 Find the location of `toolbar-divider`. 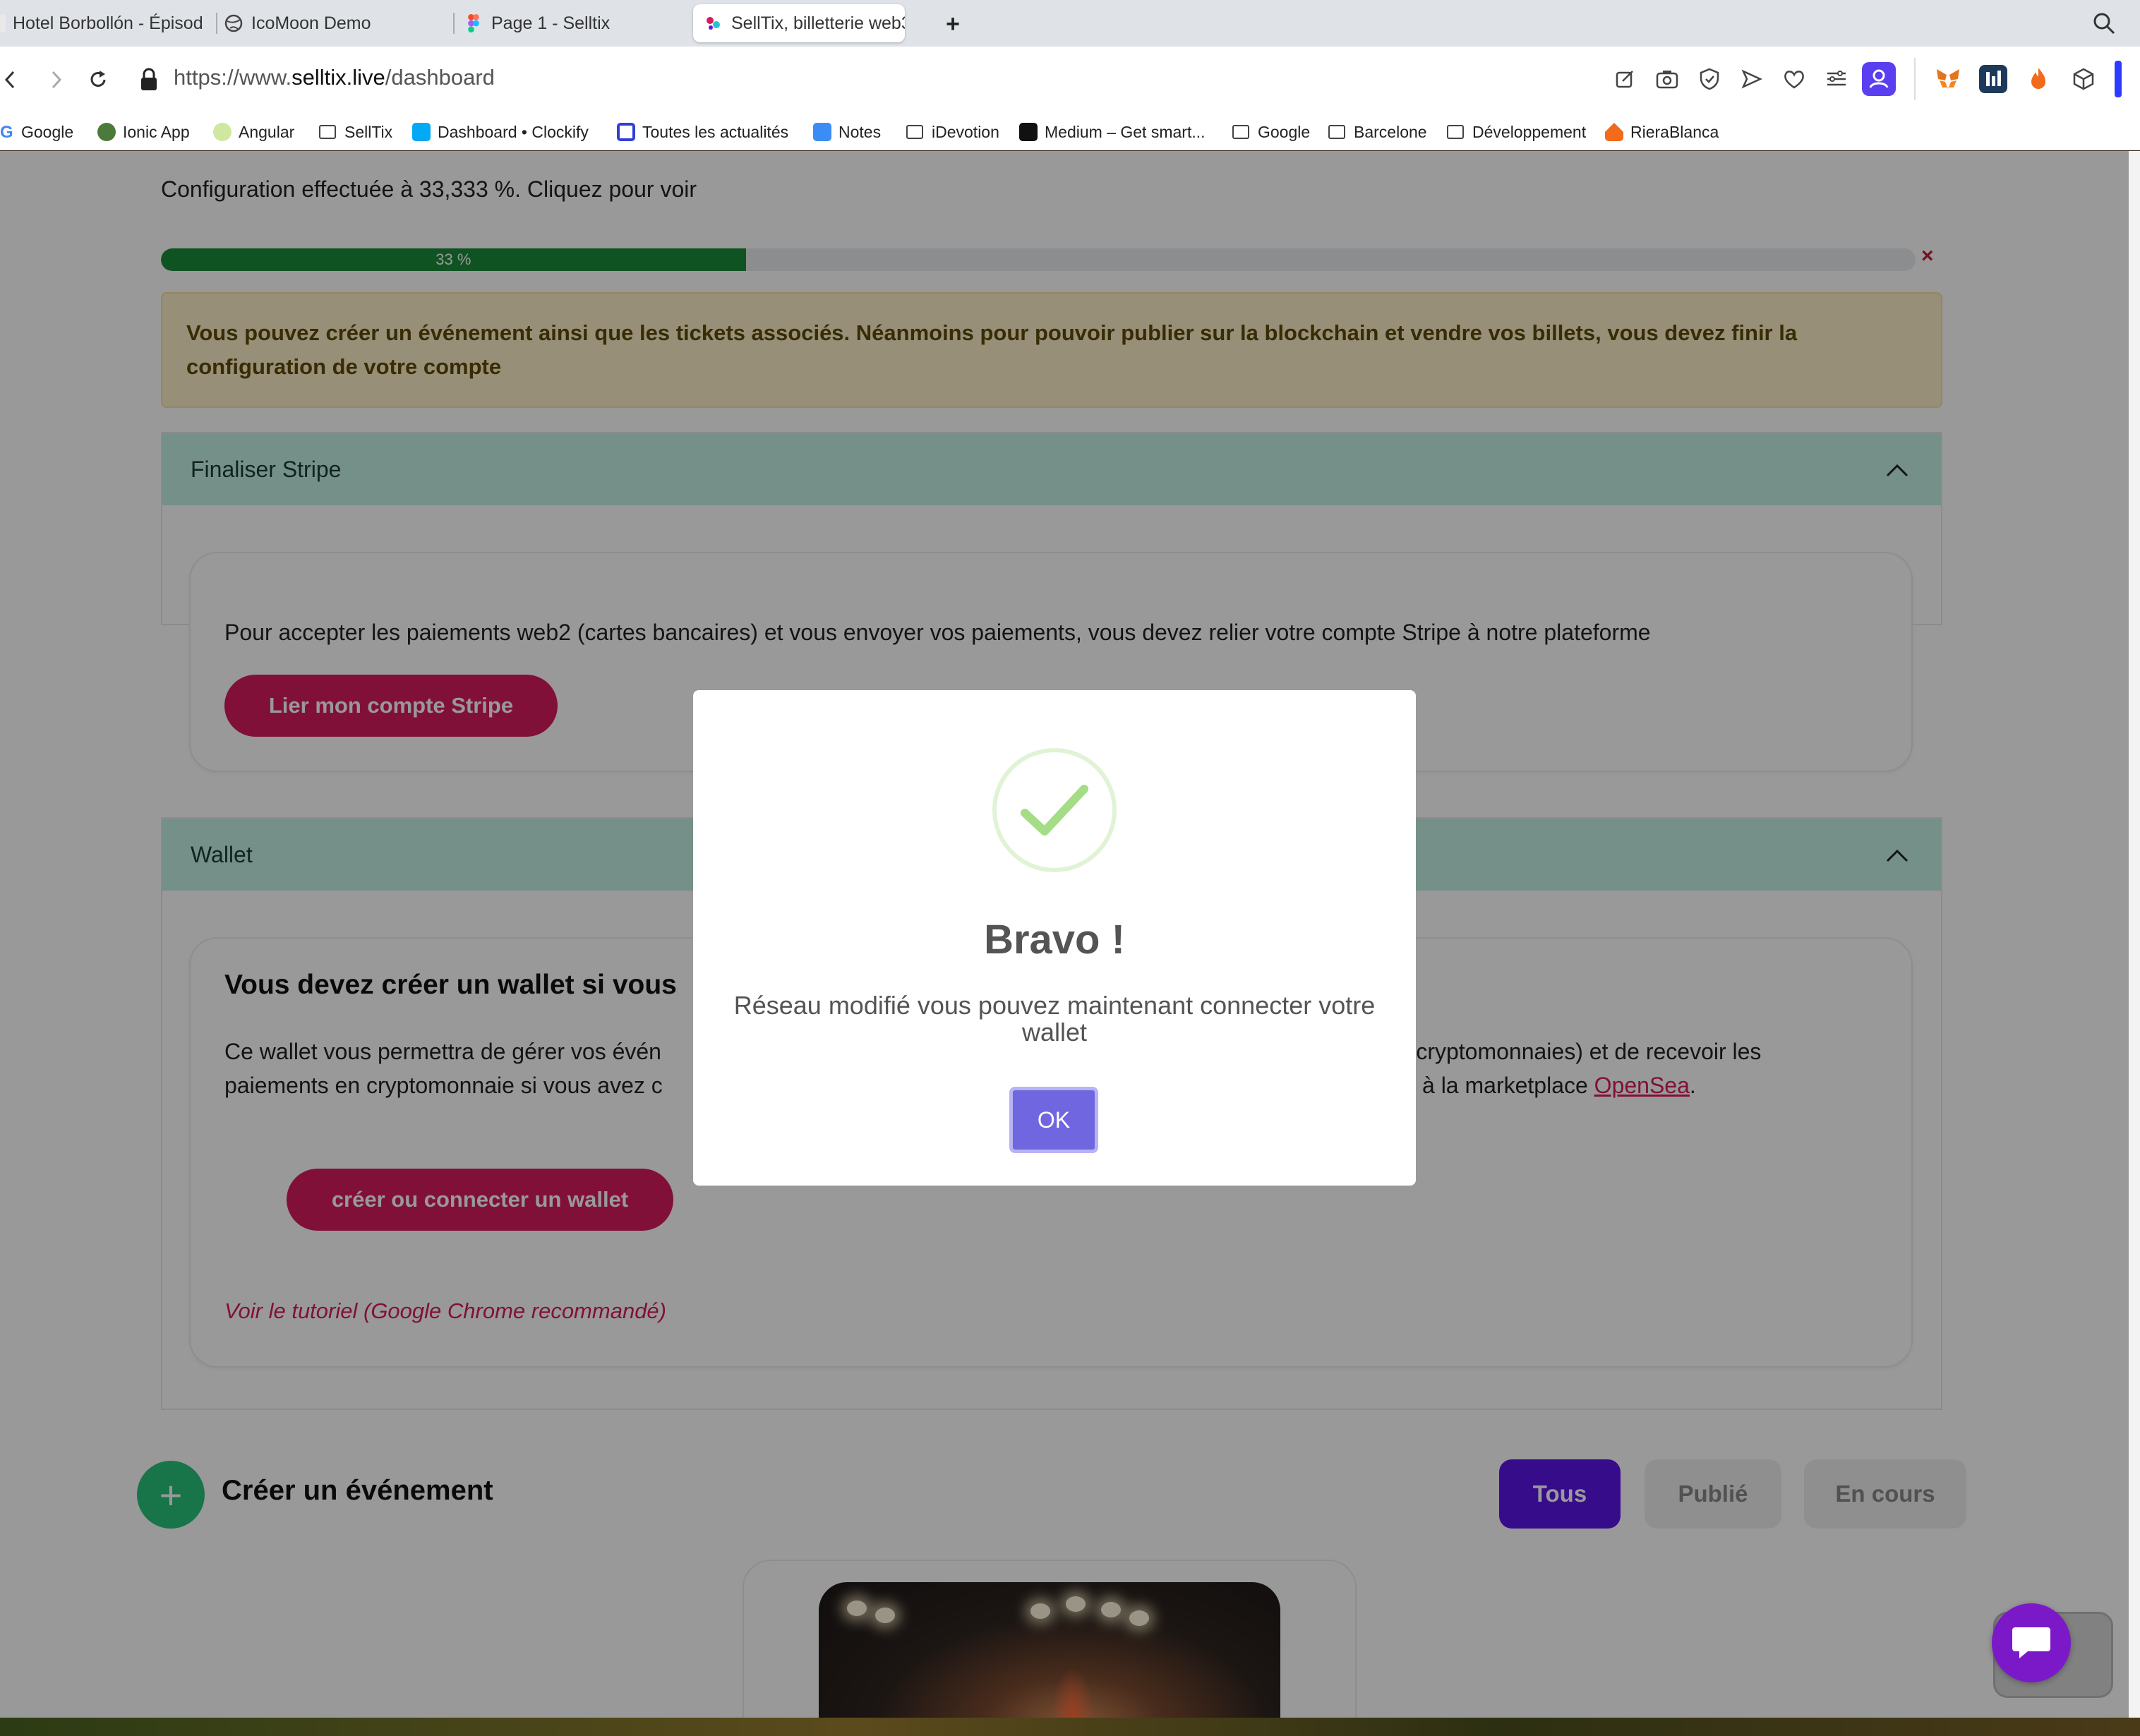

toolbar-divider is located at coordinates (1915, 79).